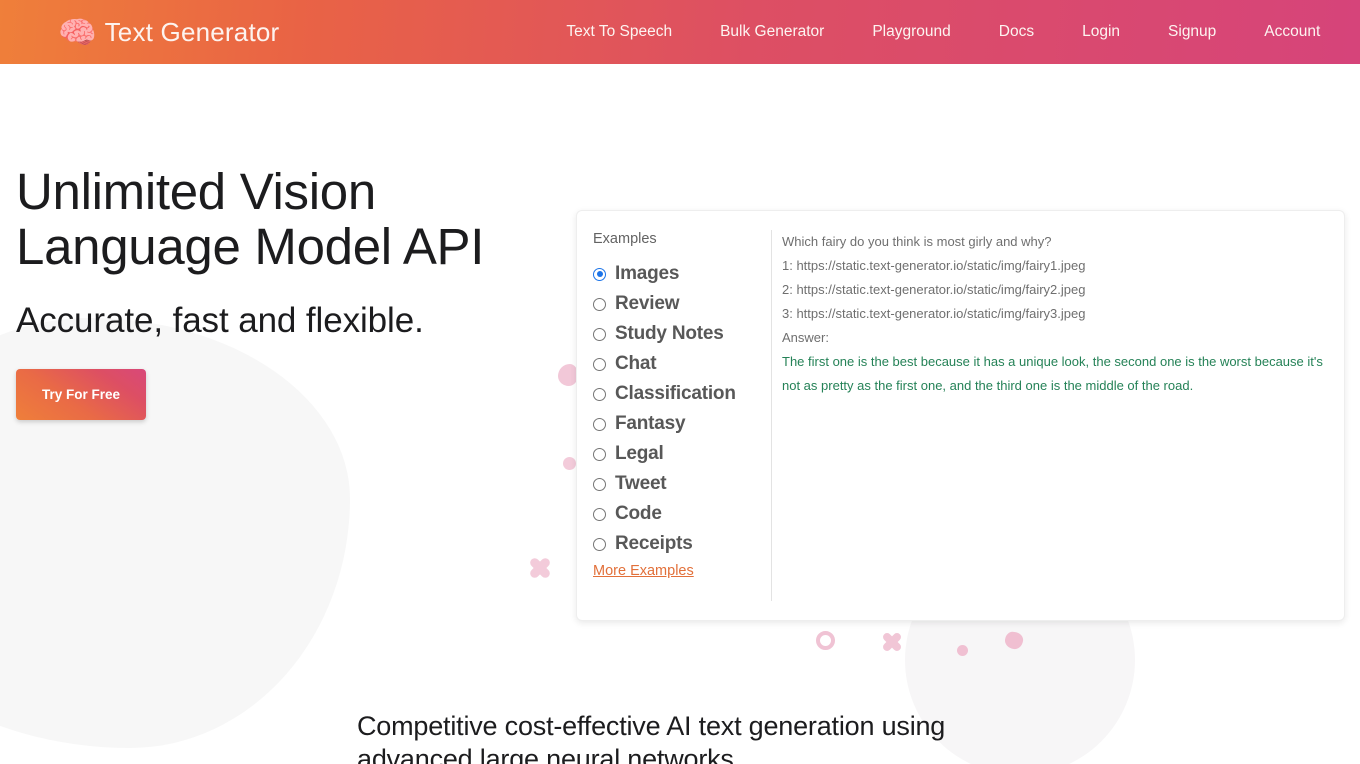  I want to click on radio-option-chat: Chat, so click(682, 364).